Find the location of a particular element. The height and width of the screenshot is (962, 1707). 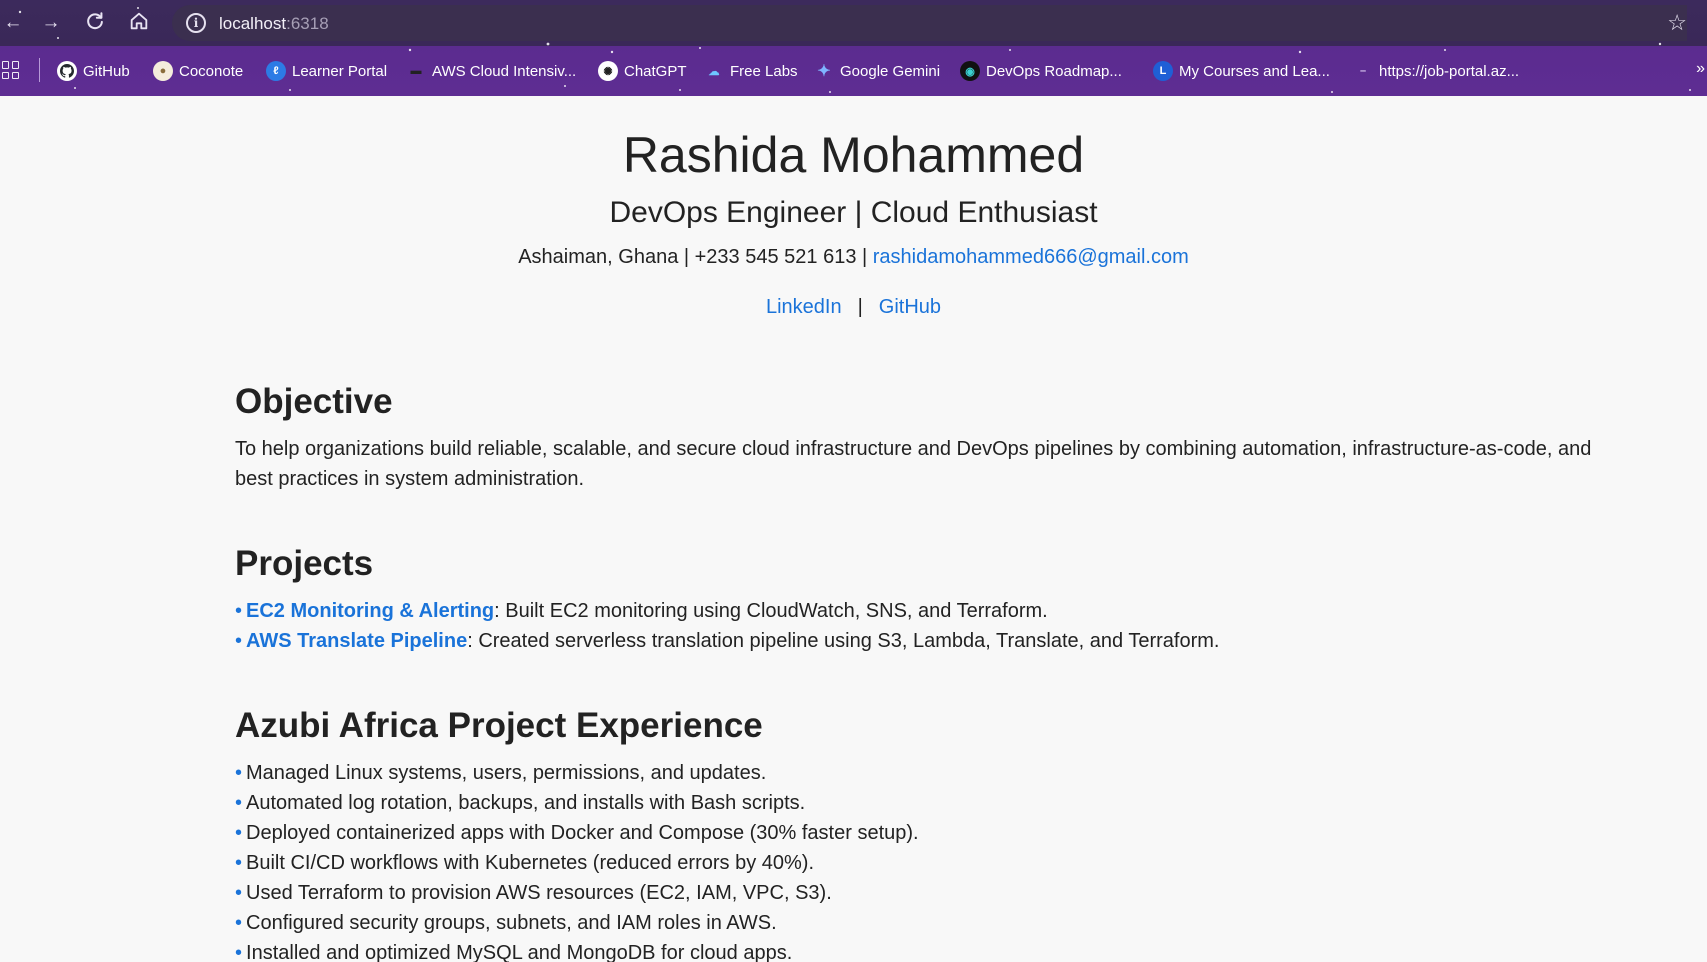

url-text: localhost:6318 is located at coordinates (274, 23).